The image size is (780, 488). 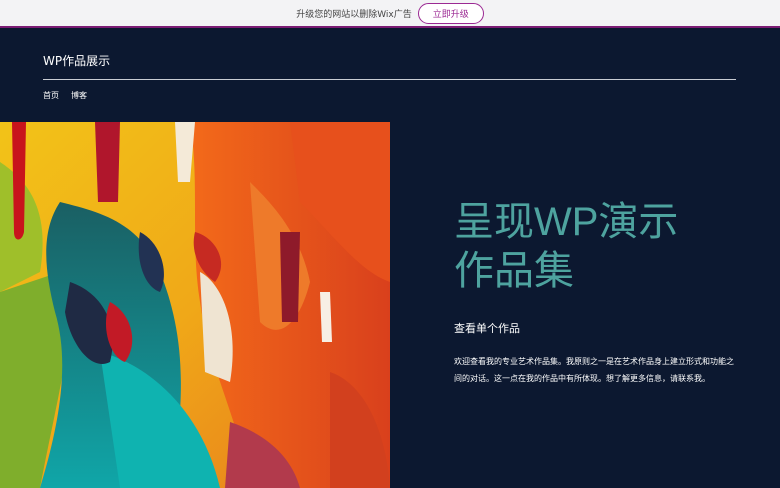 What do you see at coordinates (604, 247) in the screenshot?
I see `hero-heading: 呈现WP演示 作品集` at bounding box center [604, 247].